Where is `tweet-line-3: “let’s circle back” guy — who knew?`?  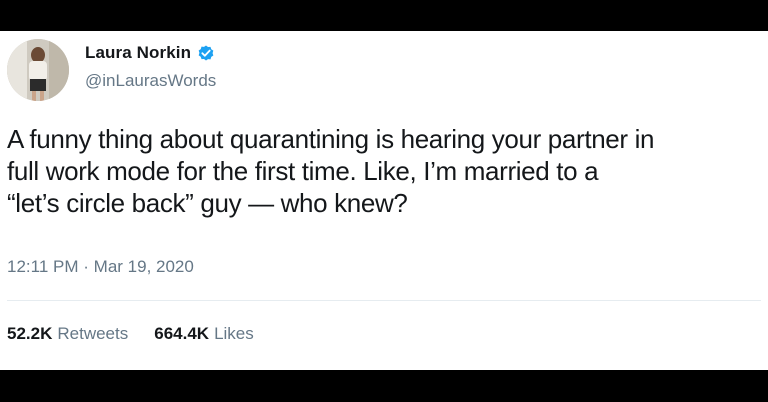 tweet-line-3: “let’s circle back” guy — who knew? is located at coordinates (207, 203).